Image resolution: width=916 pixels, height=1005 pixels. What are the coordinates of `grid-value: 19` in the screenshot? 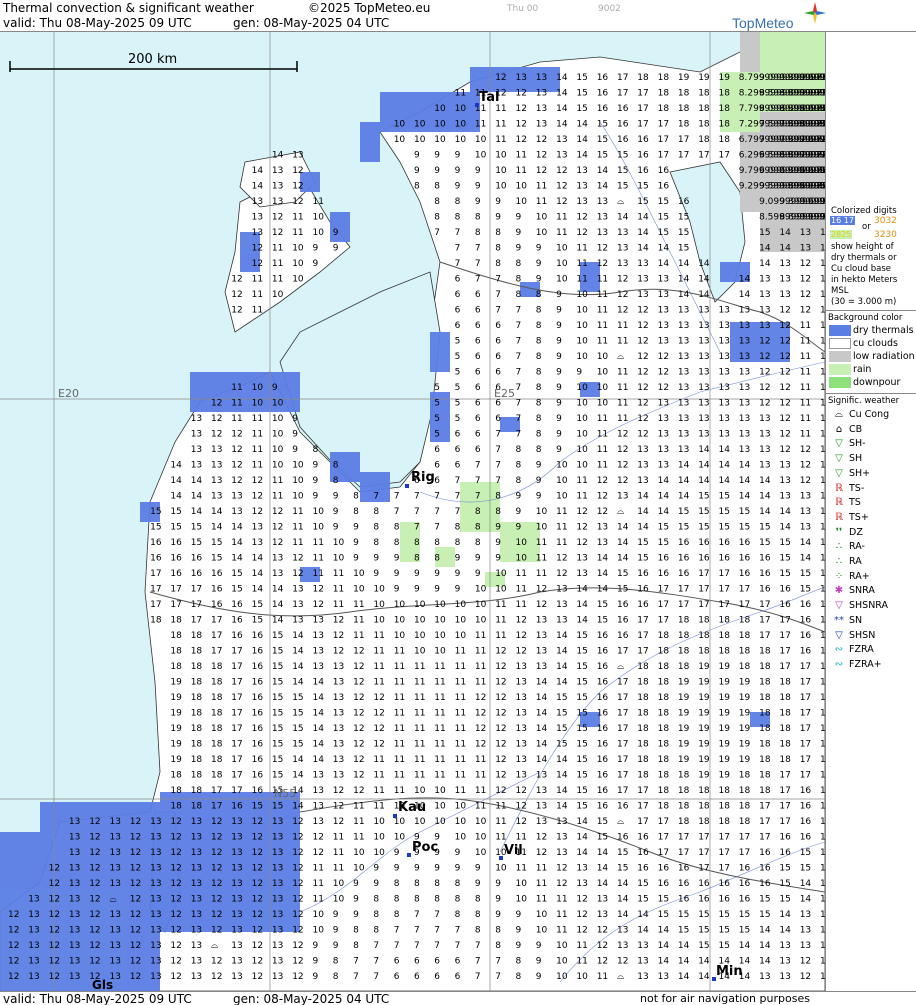 It's located at (704, 745).